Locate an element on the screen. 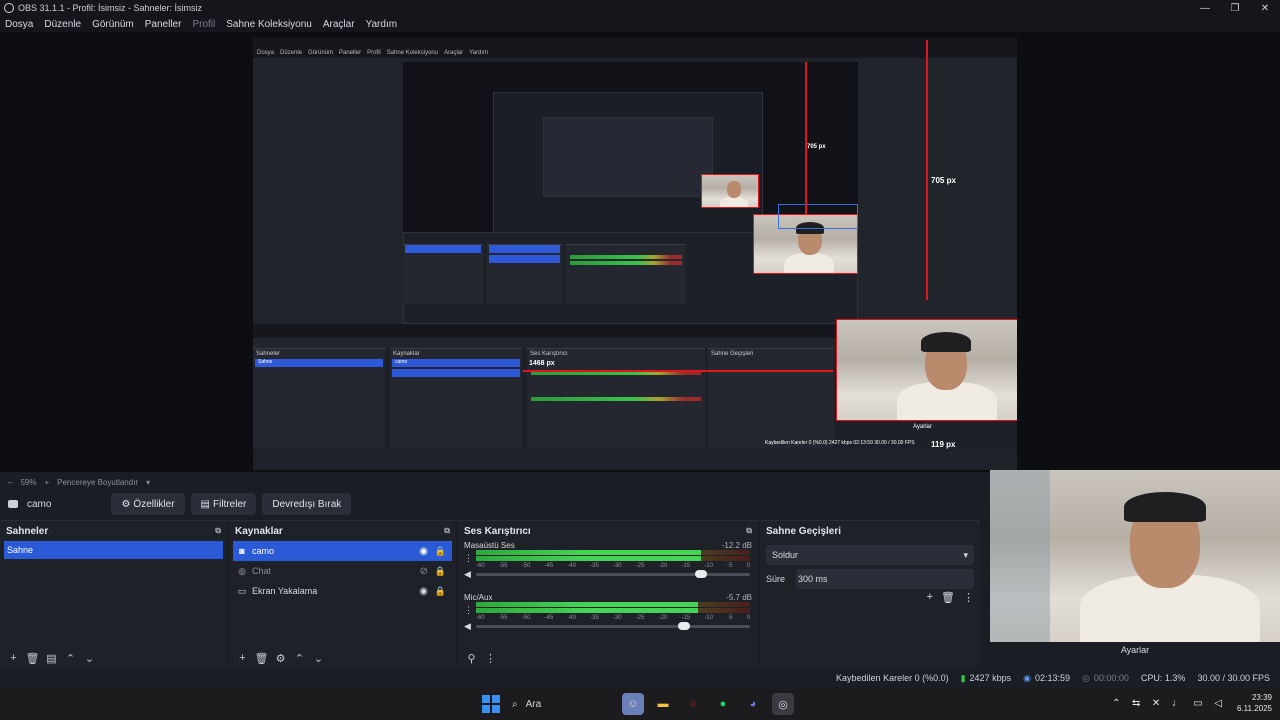 This screenshot has height=720, width=1280. link-icon: ⚲ is located at coordinates (471, 658).